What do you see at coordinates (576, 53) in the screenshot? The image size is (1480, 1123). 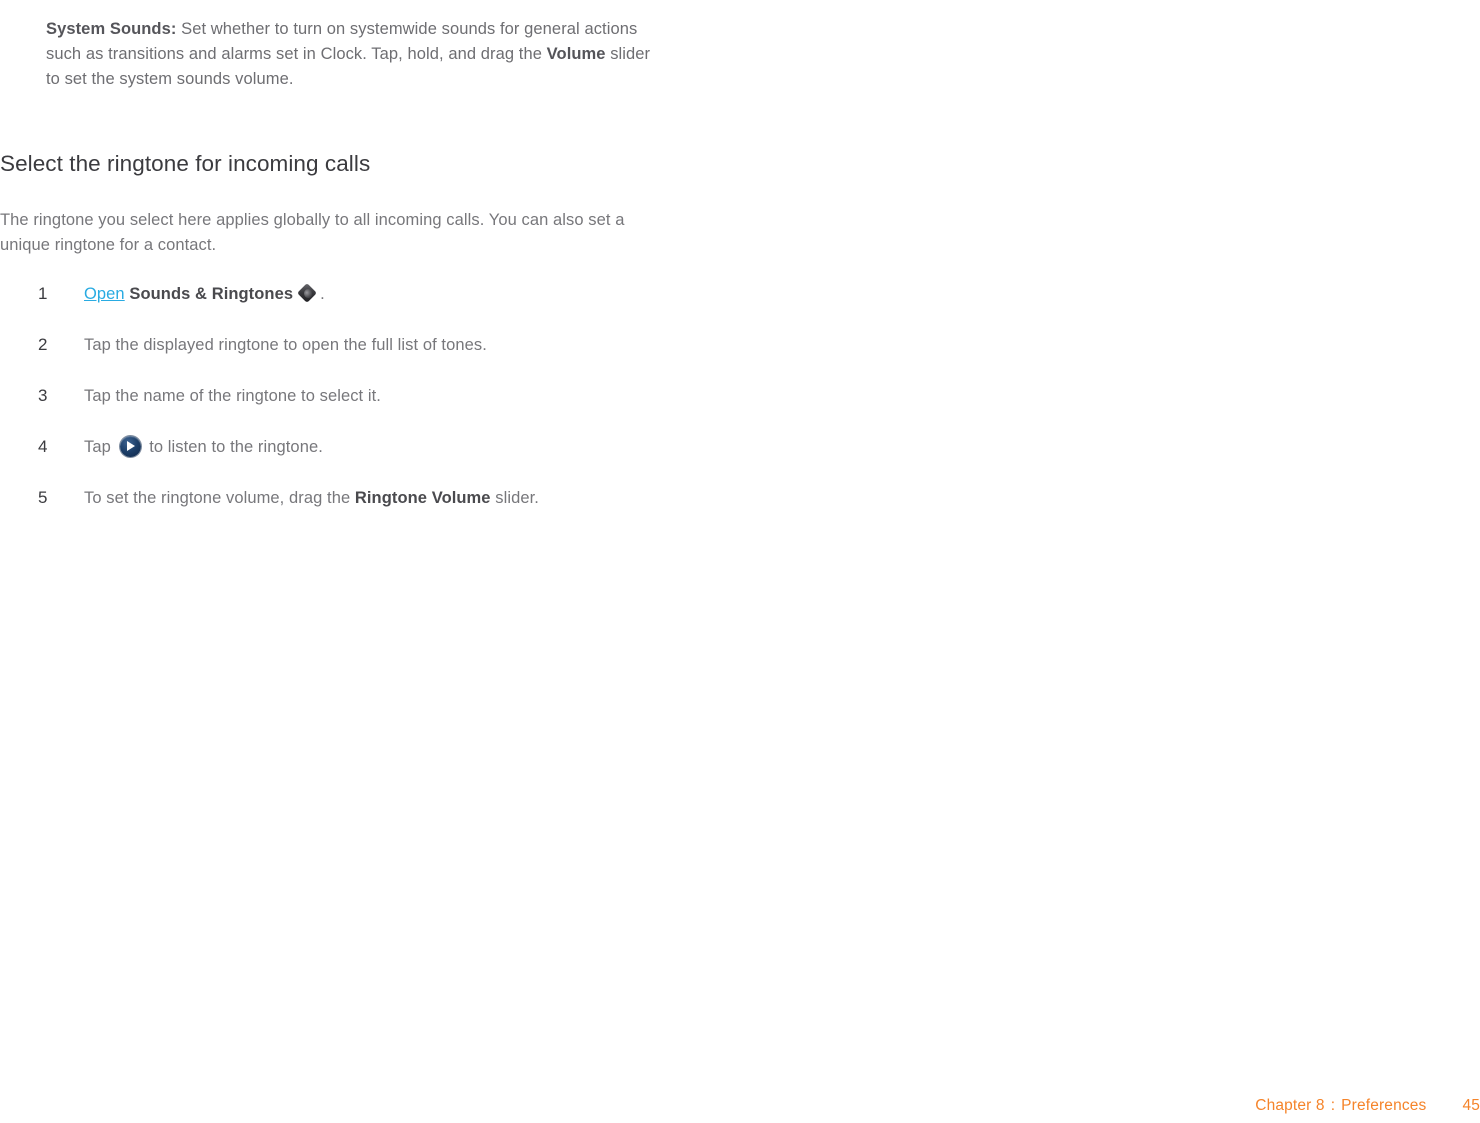 I see `volume-term: Volume` at bounding box center [576, 53].